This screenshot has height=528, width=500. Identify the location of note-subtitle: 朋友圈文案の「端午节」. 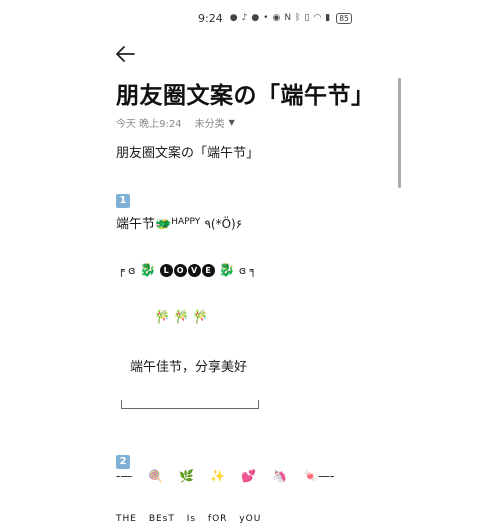
(187, 151).